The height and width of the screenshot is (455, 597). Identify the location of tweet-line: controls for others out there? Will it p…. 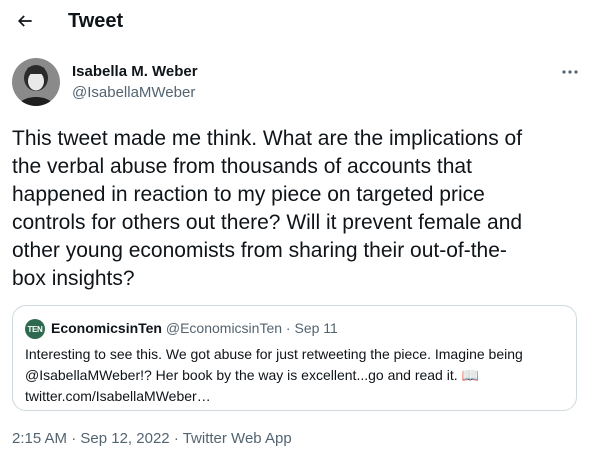
(267, 222).